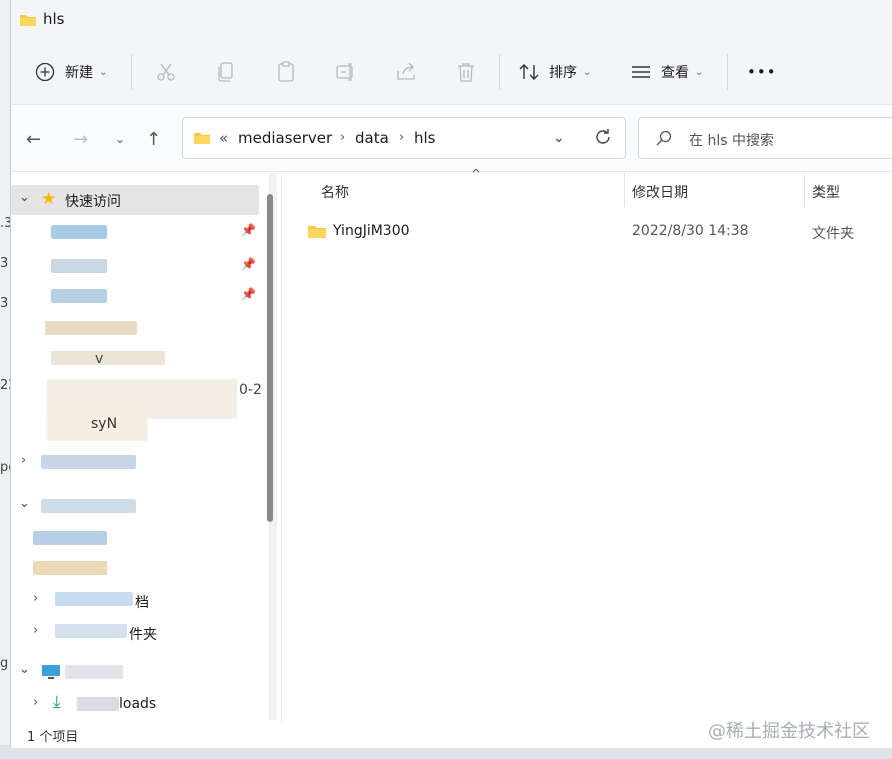 The image size is (892, 759). Describe the element at coordinates (270, 358) in the screenshot. I see `nav-scrollbar-thumb` at that location.